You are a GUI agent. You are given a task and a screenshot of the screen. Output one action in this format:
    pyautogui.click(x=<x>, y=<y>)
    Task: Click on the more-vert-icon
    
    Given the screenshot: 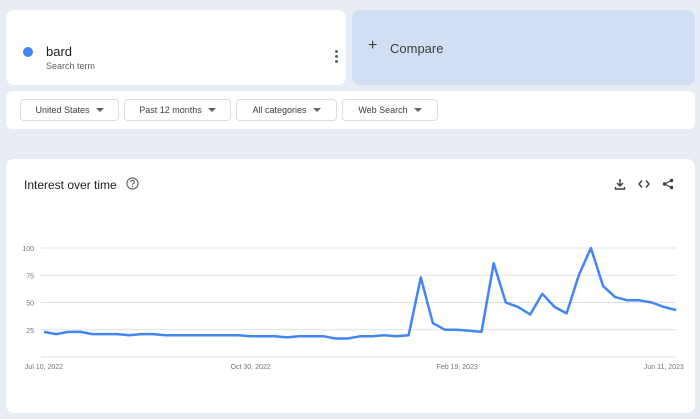 What is the action you would take?
    pyautogui.click(x=336, y=57)
    